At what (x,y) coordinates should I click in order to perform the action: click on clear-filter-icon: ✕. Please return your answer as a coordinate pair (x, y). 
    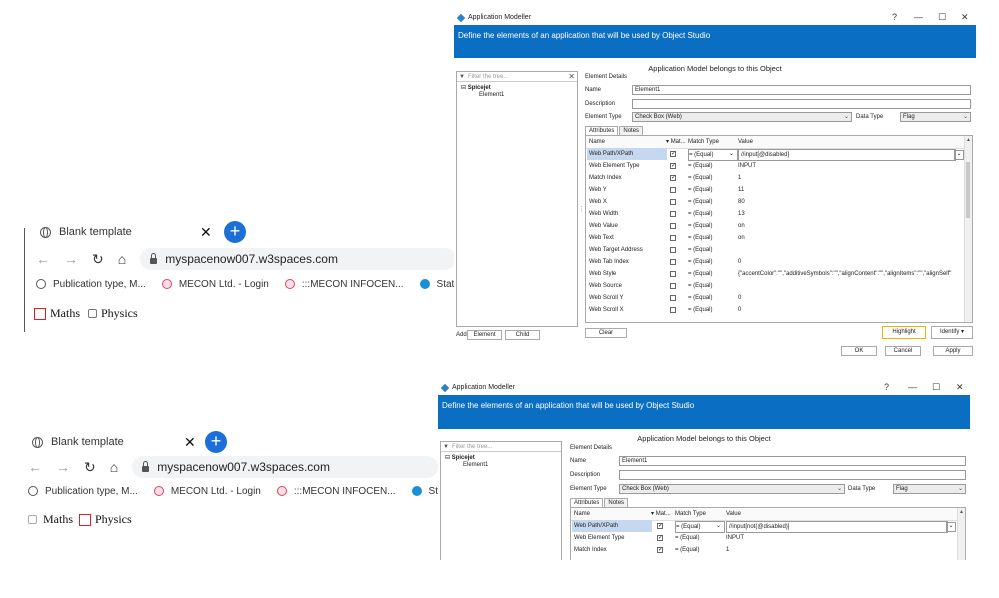
    Looking at the image, I should click on (571, 76).